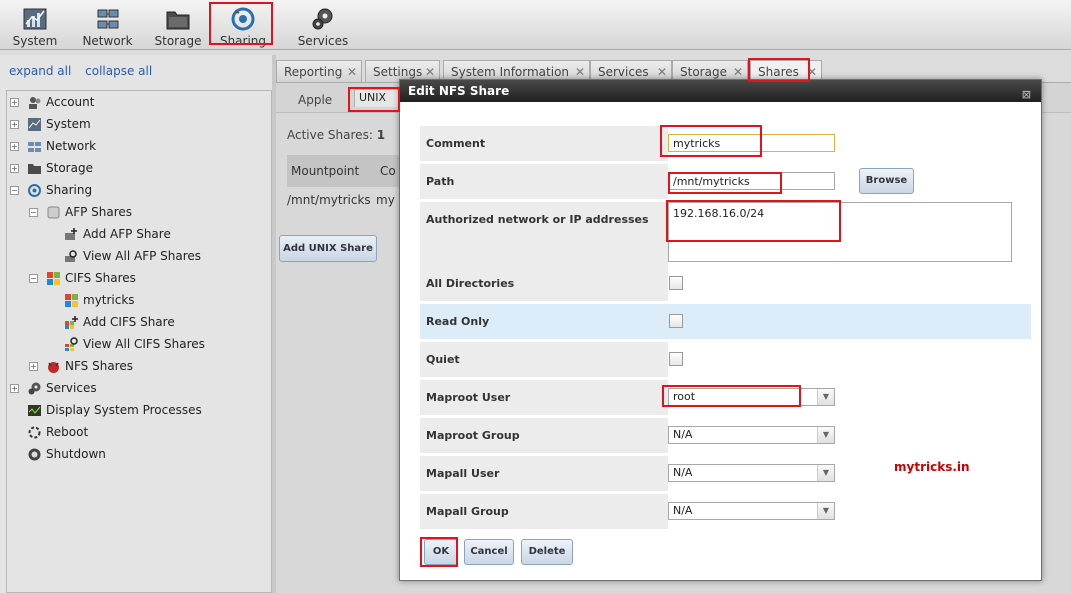 This screenshot has height=593, width=1071. I want to click on tree-item-add-afp-share: Add AFP Share, so click(117, 234).